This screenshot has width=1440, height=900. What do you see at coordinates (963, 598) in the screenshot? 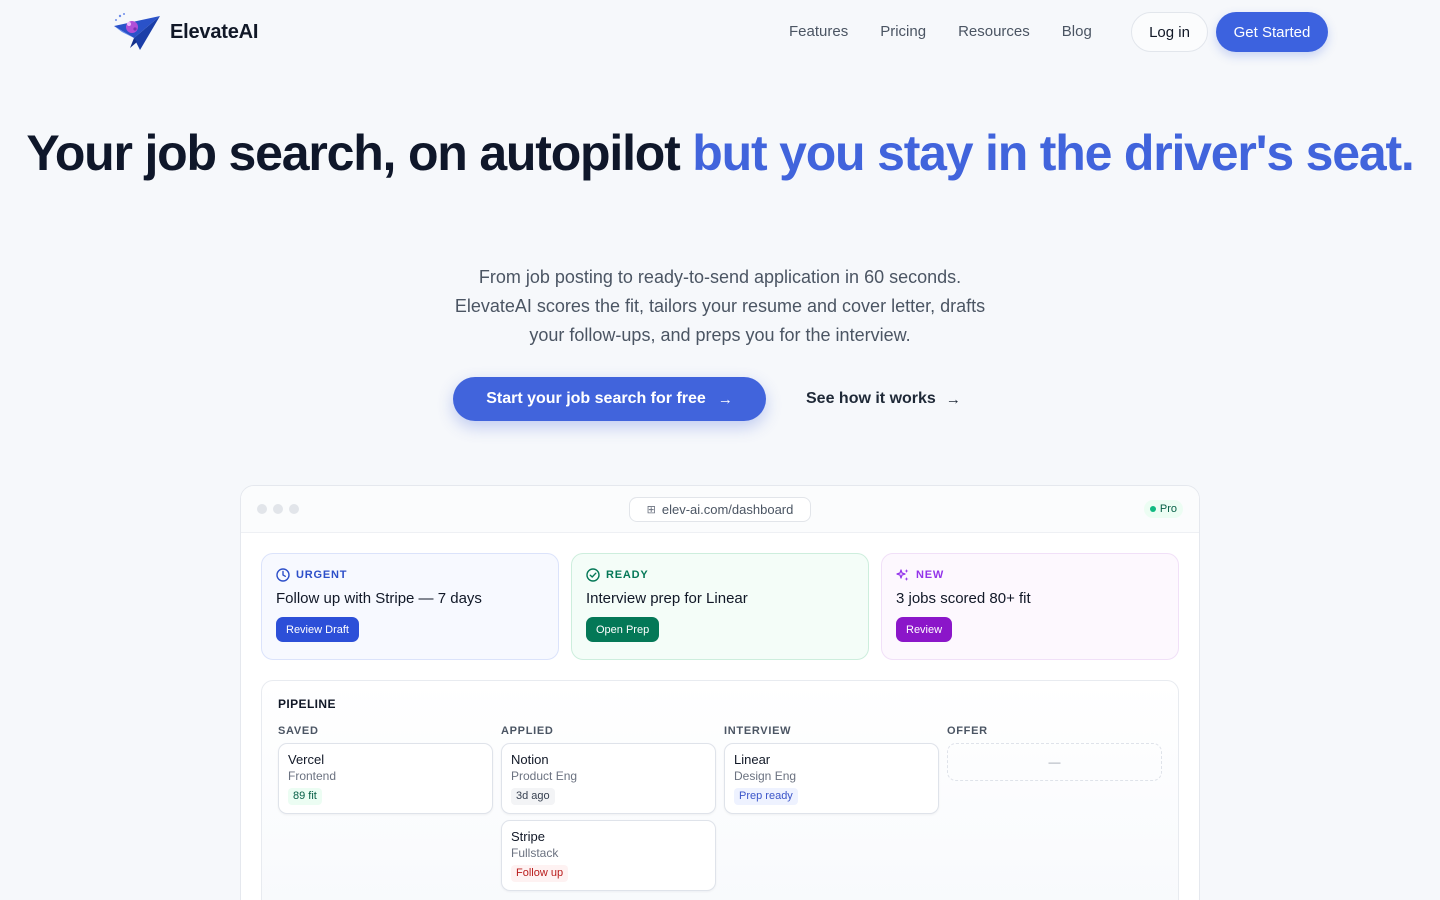
I see `new-card-title: 3 jobs scored 80+ fit` at bounding box center [963, 598].